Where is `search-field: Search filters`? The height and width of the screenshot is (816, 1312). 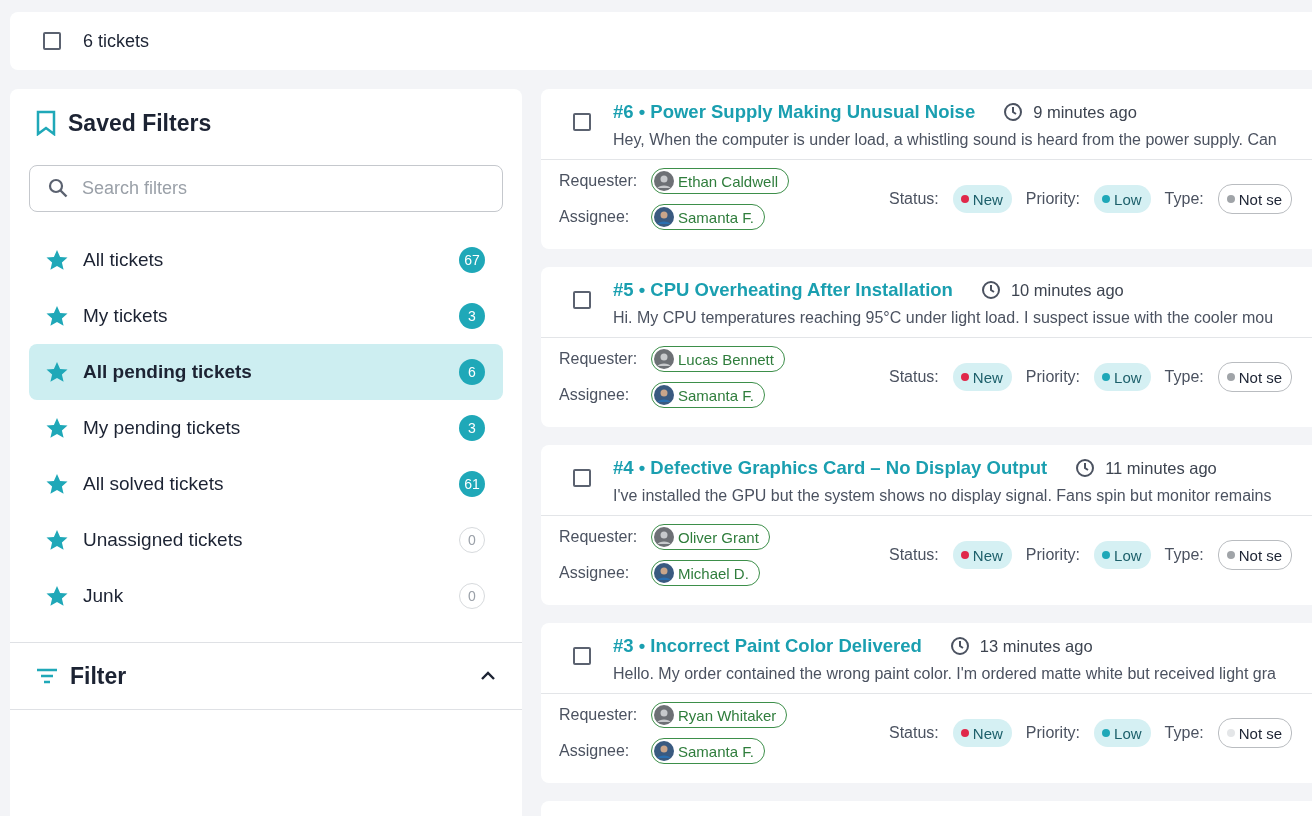
search-field: Search filters is located at coordinates (266, 188).